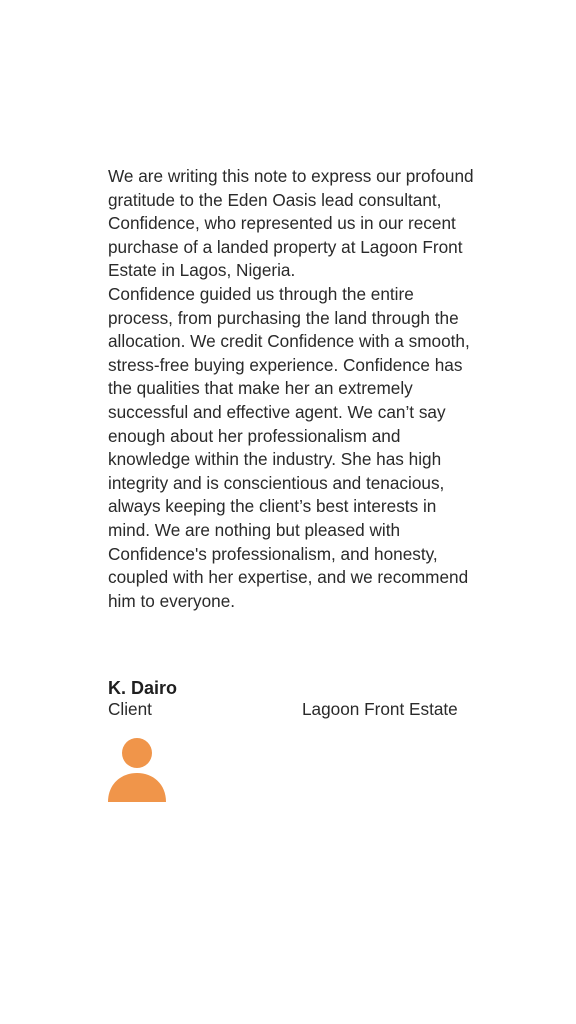 This screenshot has width=576, height=1024. I want to click on signer-role: Client, so click(130, 709).